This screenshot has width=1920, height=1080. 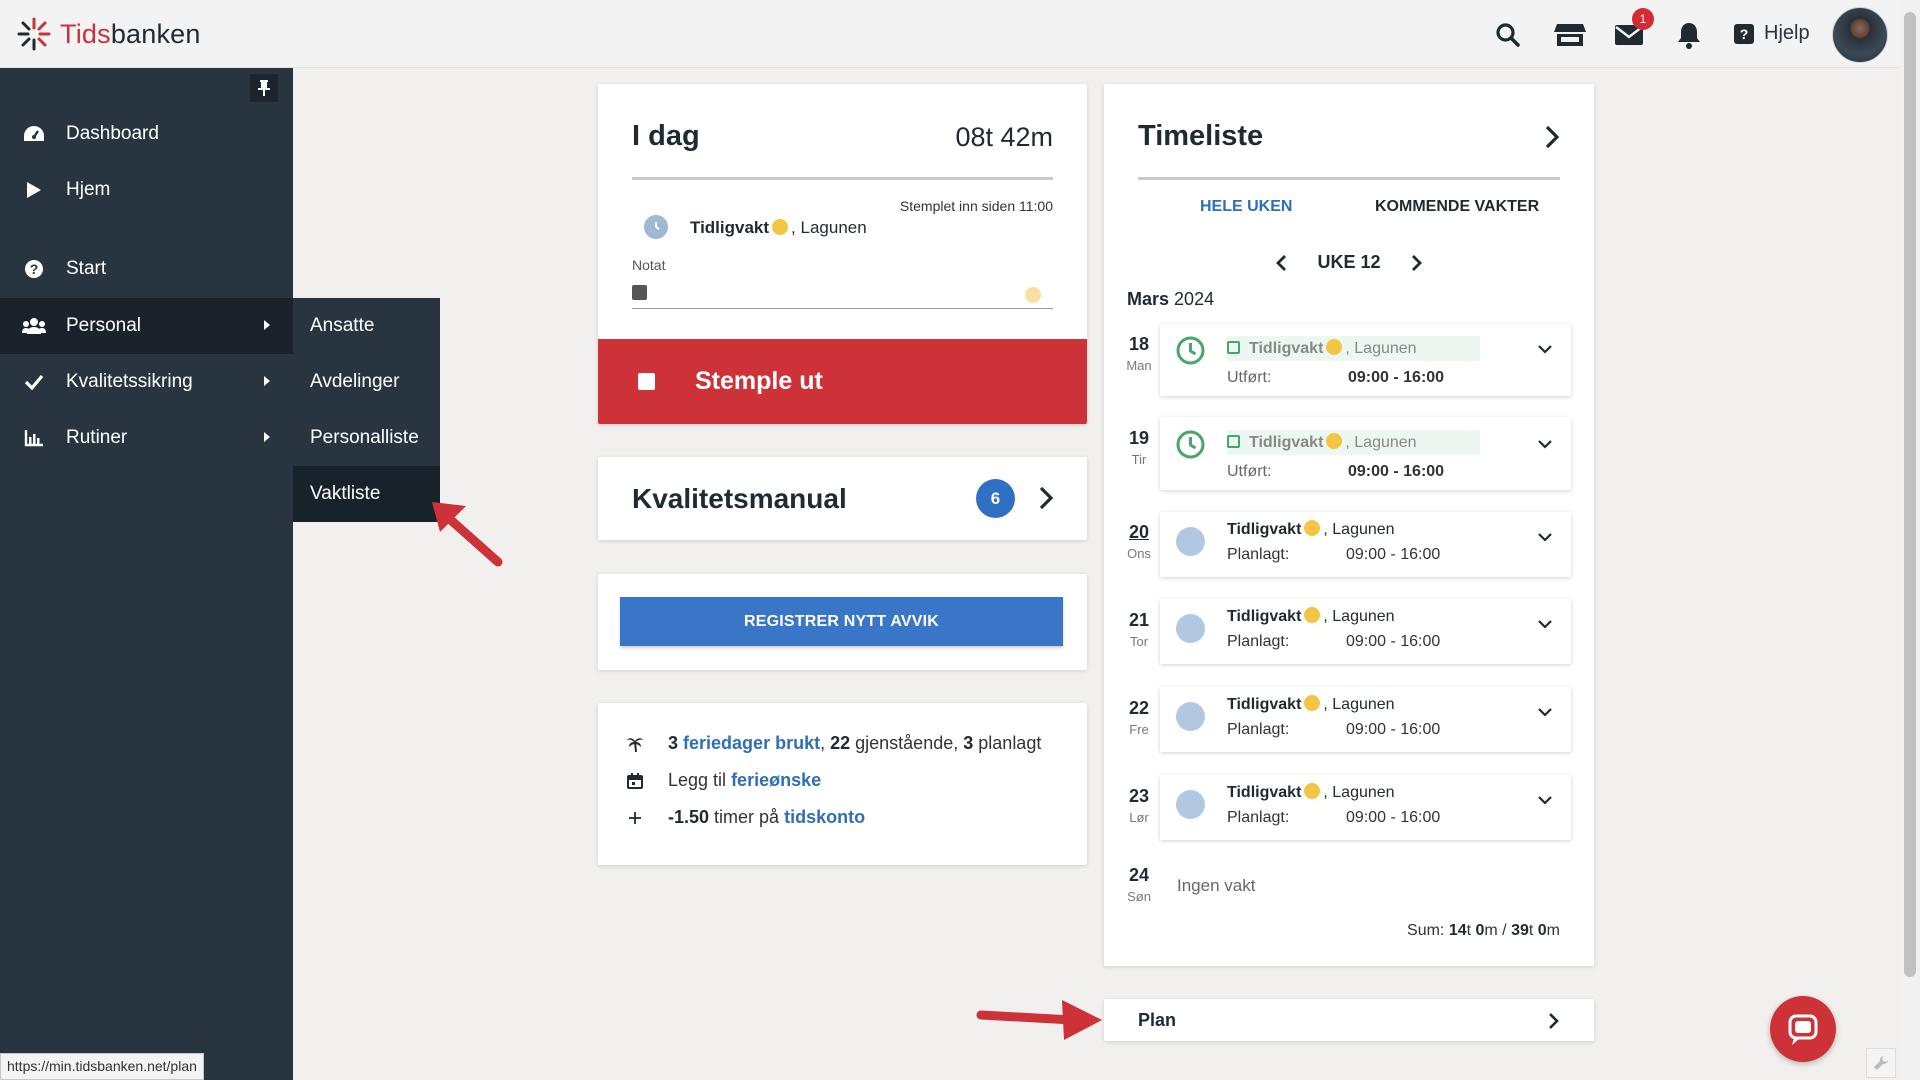 I want to click on sidebar-item-hjem: Hjem, so click(x=146, y=190).